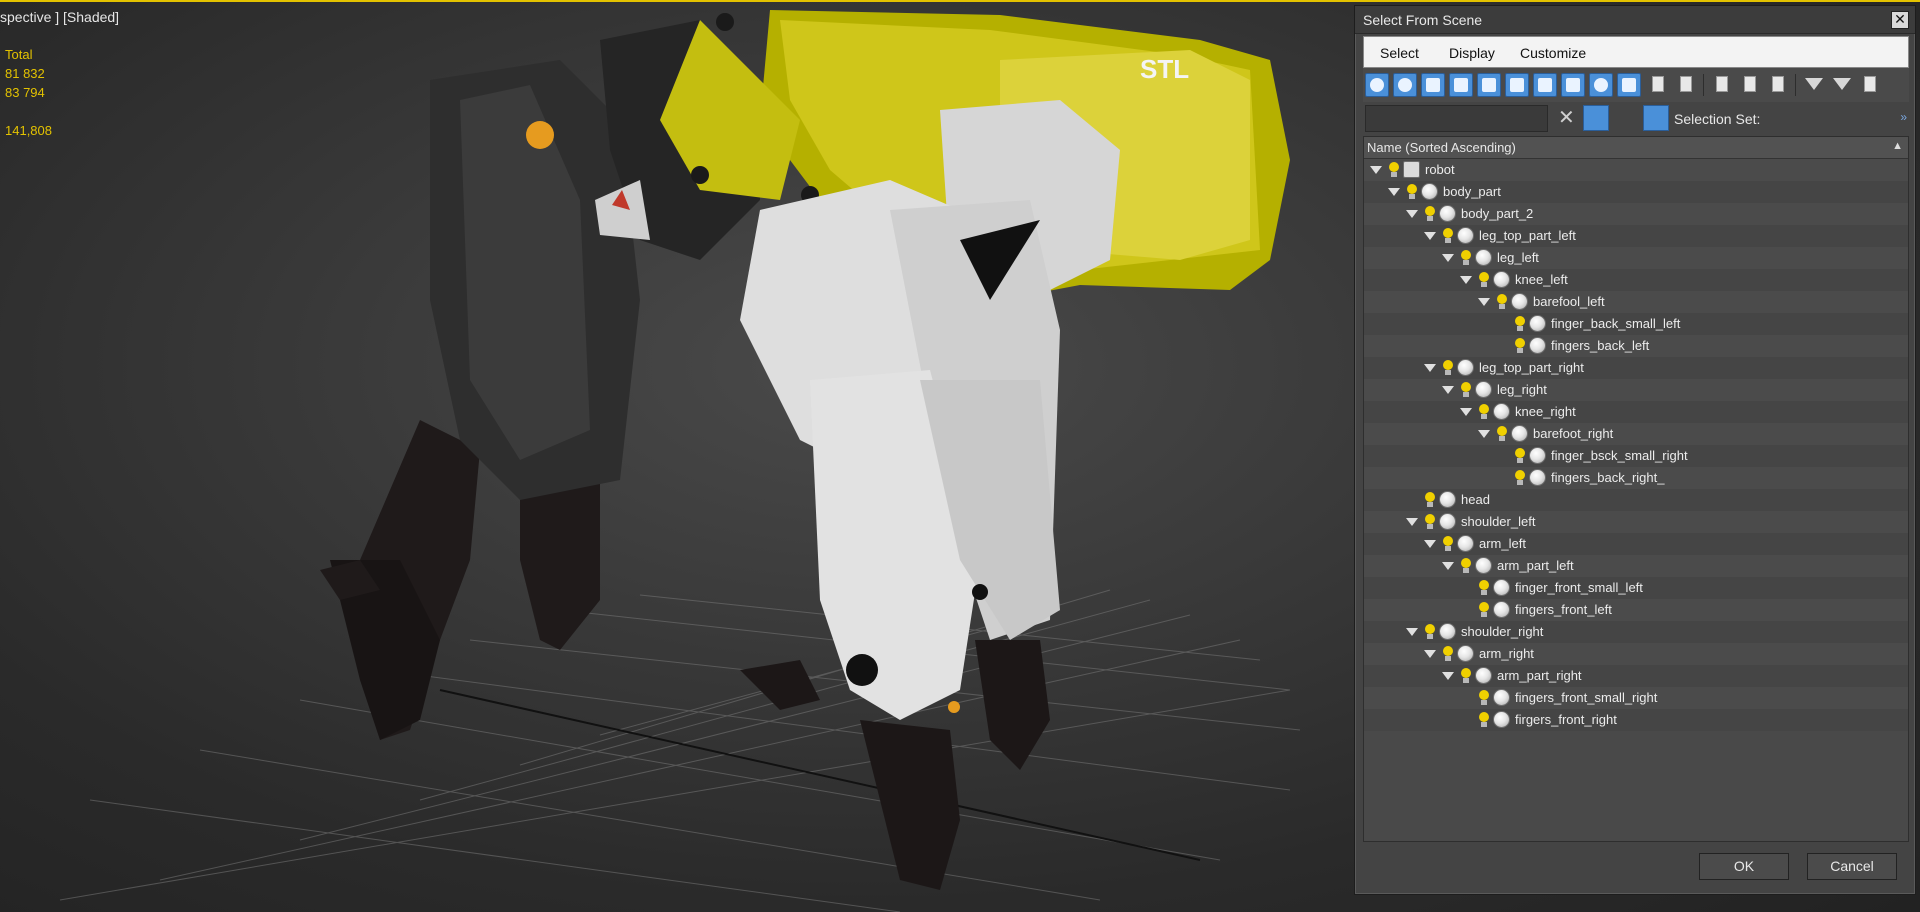  What do you see at coordinates (1636, 390) in the screenshot?
I see `tree-row: leg_right` at bounding box center [1636, 390].